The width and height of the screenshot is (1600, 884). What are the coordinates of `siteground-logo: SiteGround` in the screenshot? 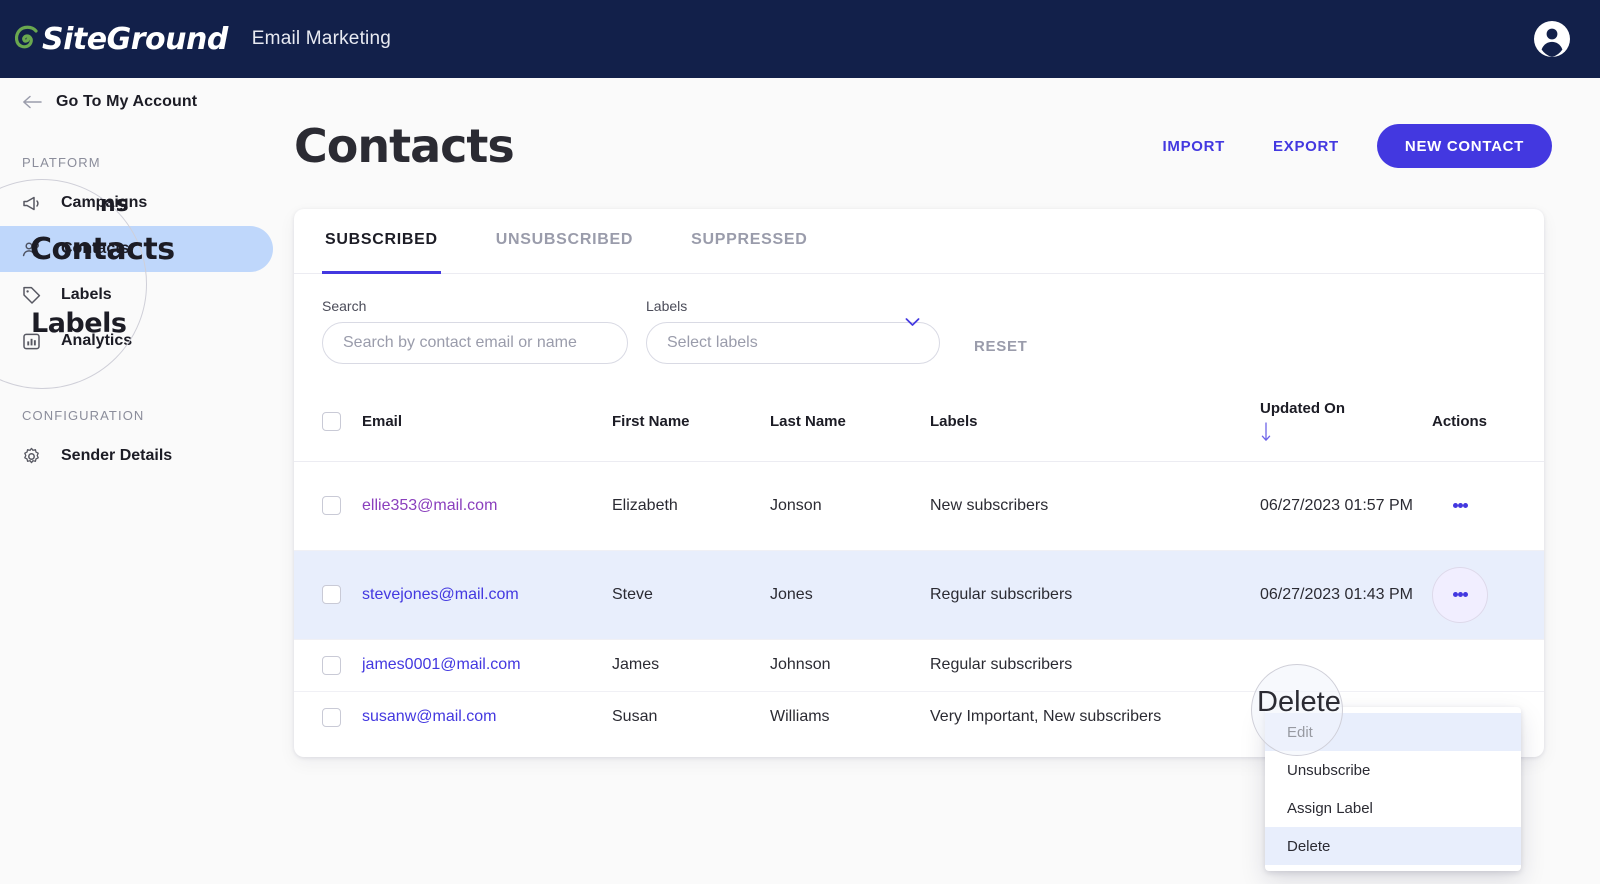 It's located at (119, 39).